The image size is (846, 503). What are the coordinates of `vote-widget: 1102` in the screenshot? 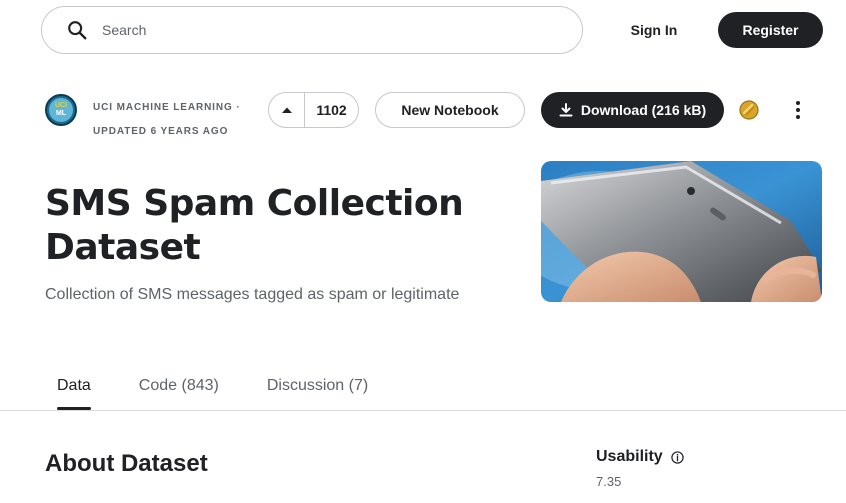 It's located at (313, 110).